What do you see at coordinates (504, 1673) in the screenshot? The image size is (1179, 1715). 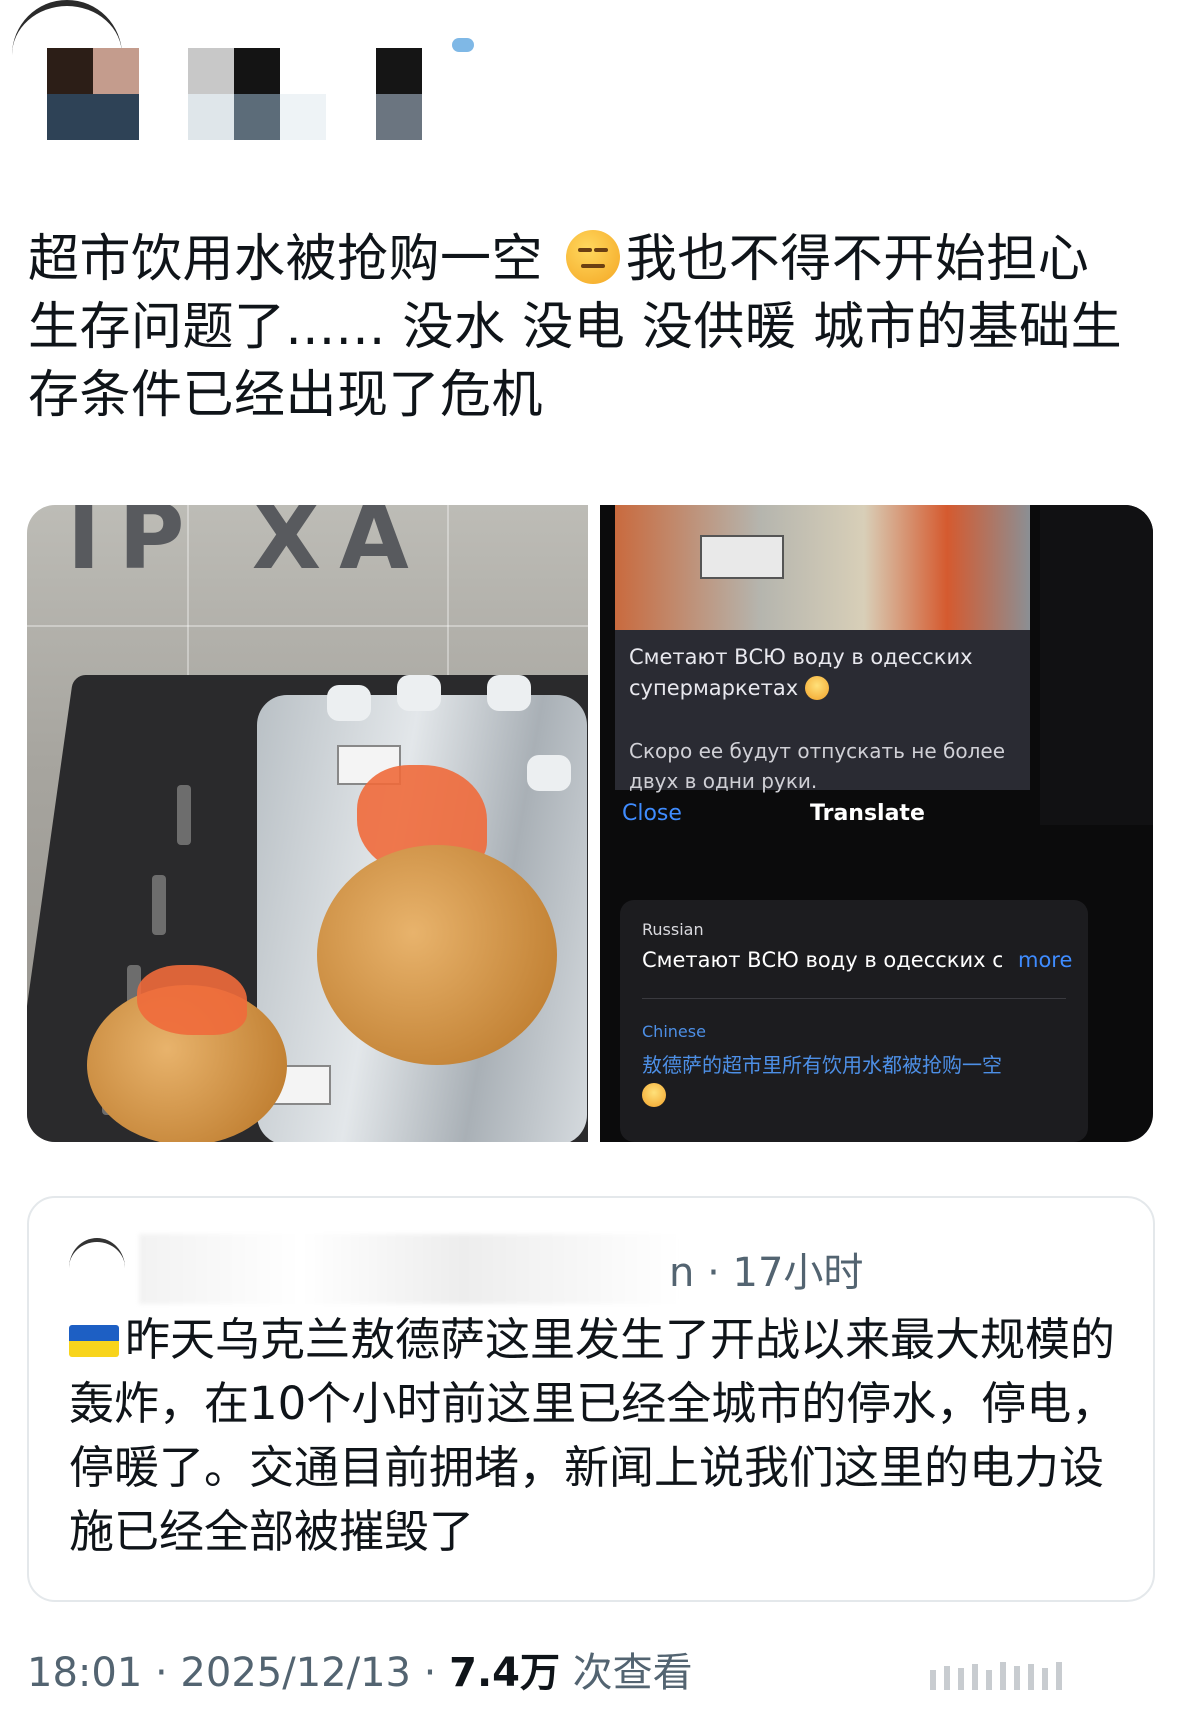 I see `views-count: 7.4万` at bounding box center [504, 1673].